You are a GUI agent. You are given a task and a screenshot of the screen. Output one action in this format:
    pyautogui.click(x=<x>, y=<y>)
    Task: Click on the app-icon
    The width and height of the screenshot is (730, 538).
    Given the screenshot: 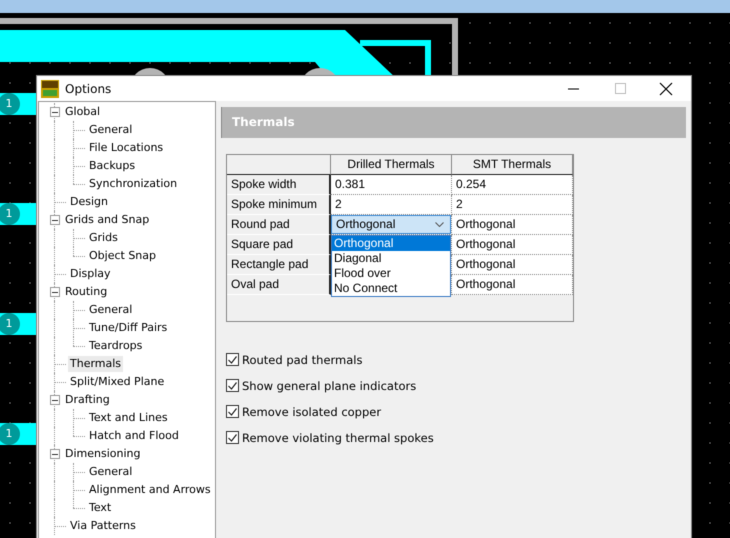 What is the action you would take?
    pyautogui.click(x=50, y=89)
    